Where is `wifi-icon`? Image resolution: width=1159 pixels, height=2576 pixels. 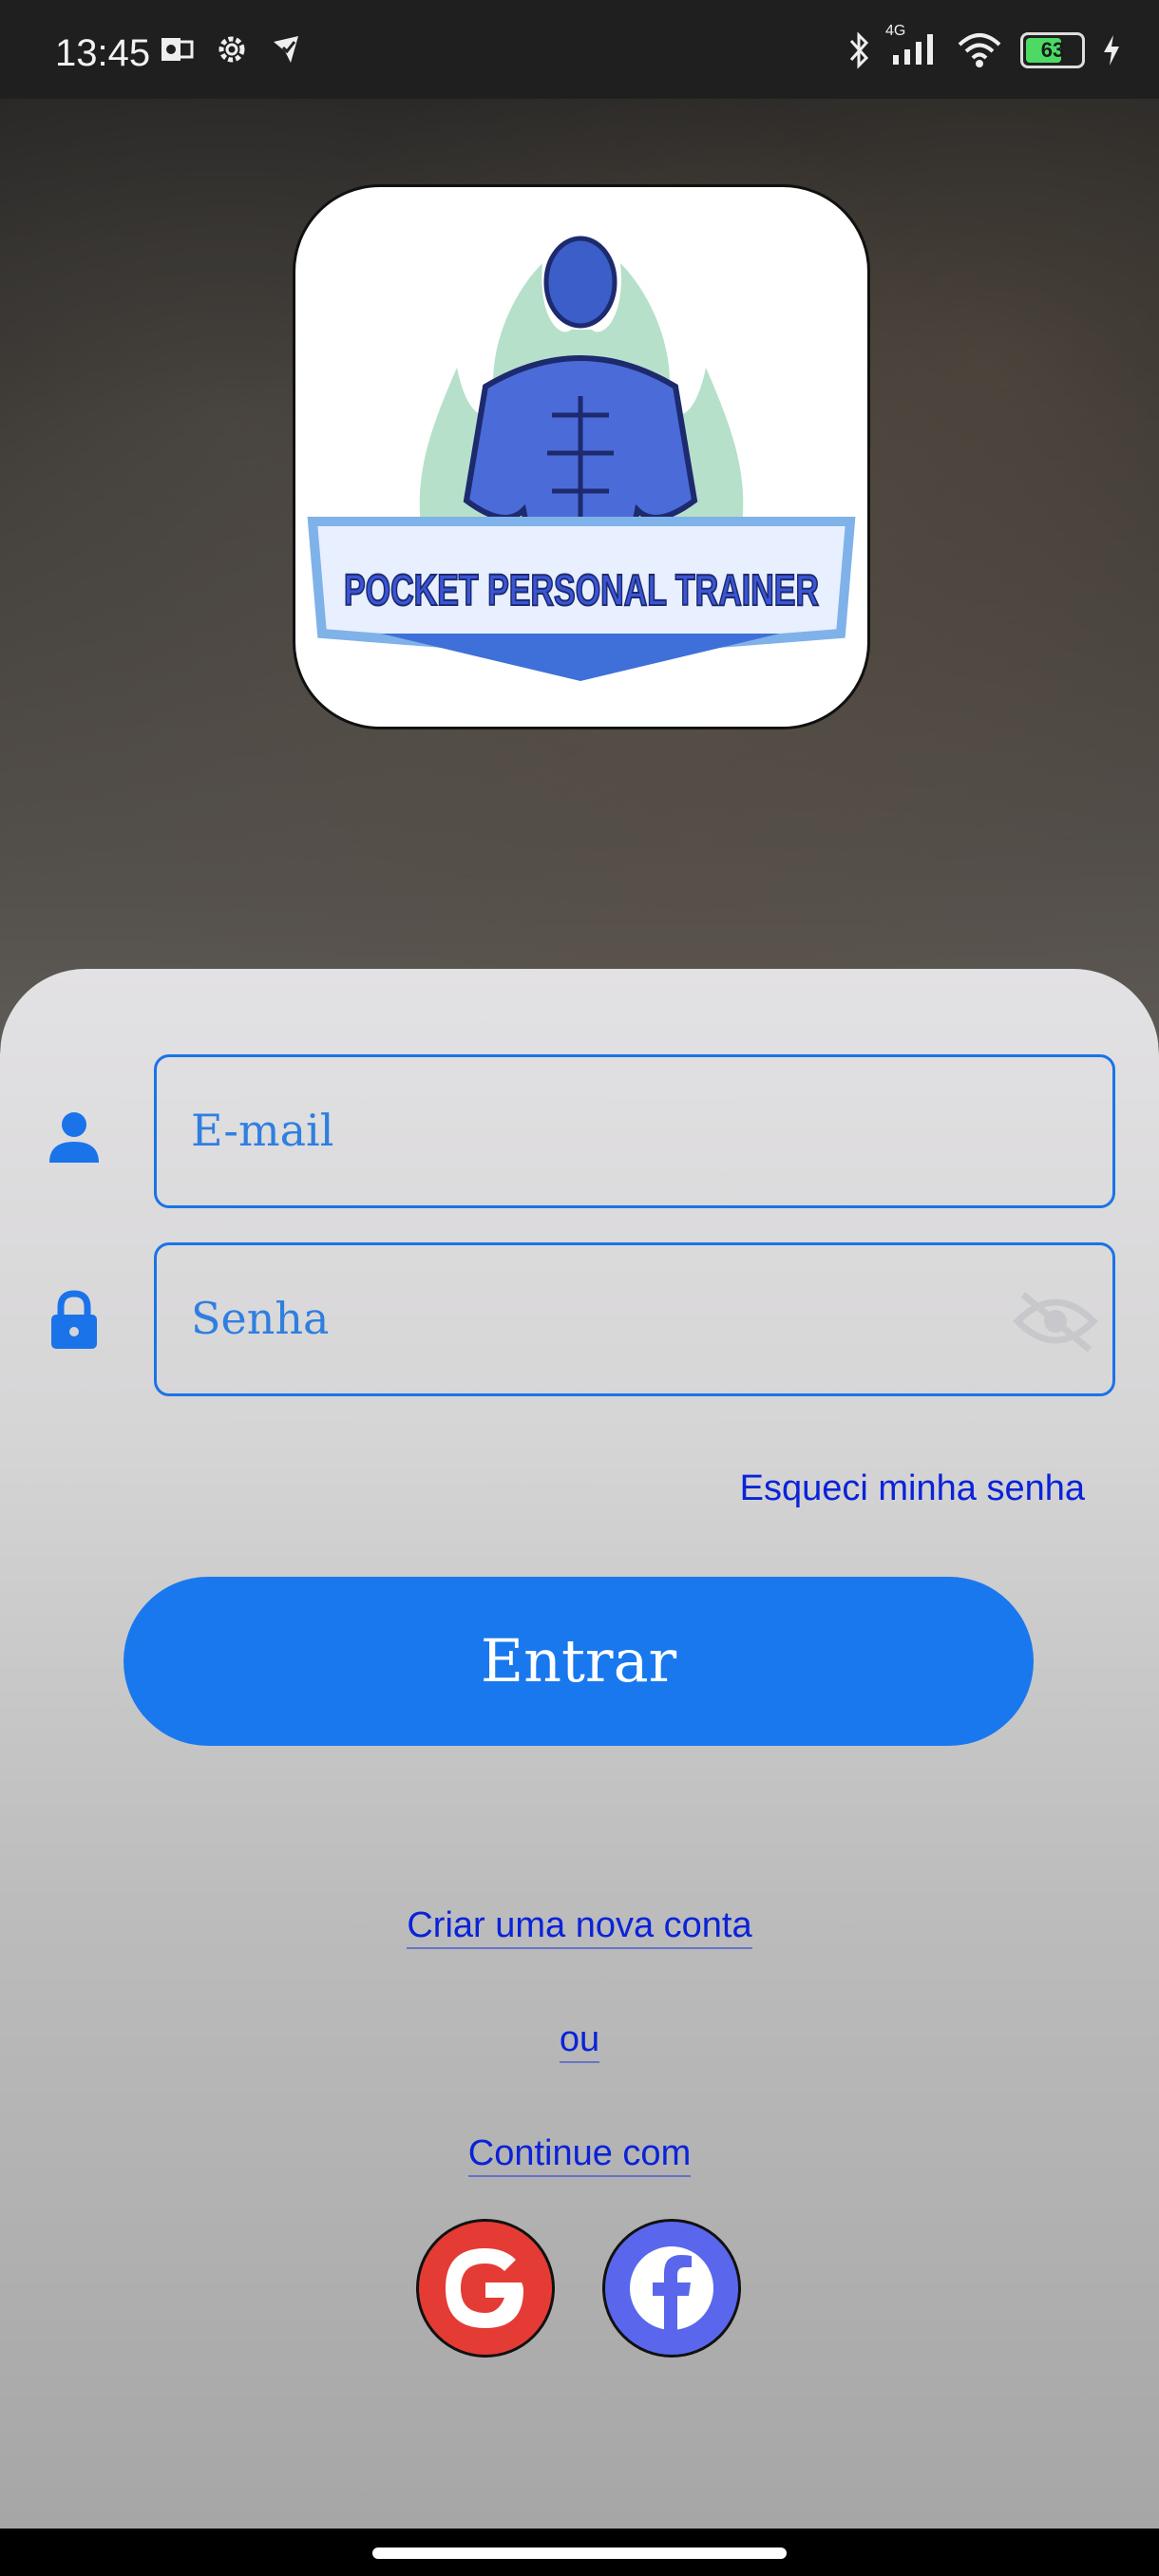
wifi-icon is located at coordinates (979, 49).